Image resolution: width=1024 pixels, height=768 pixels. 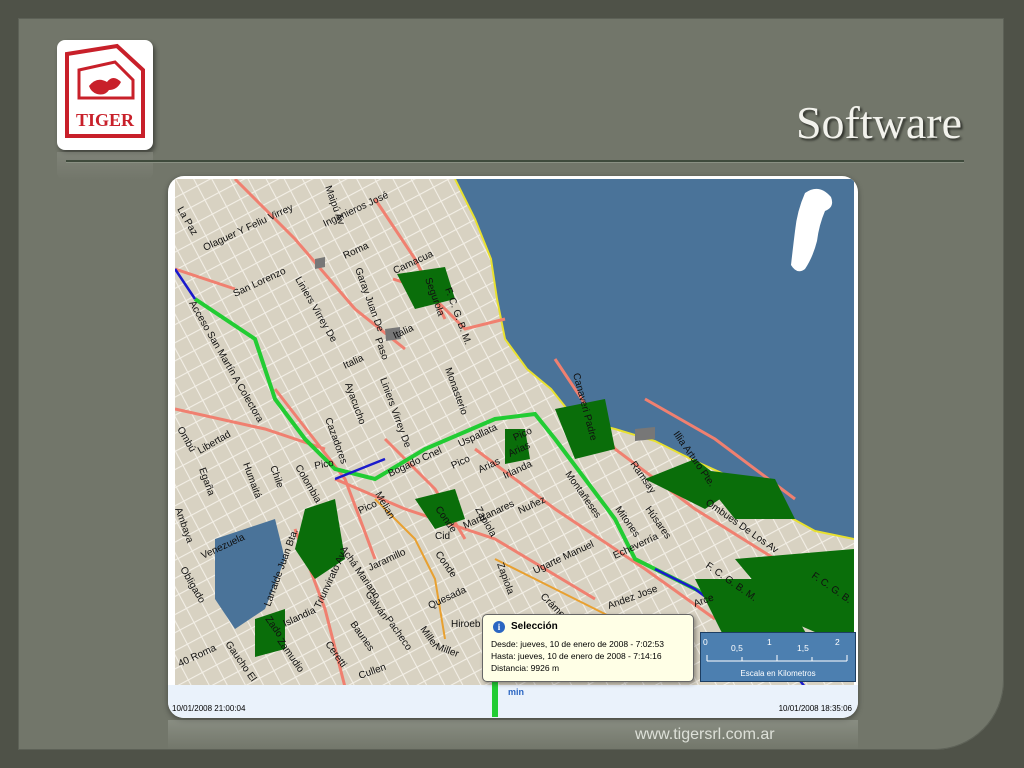 What do you see at coordinates (105, 120) in the screenshot?
I see `logo-text: TIGER` at bounding box center [105, 120].